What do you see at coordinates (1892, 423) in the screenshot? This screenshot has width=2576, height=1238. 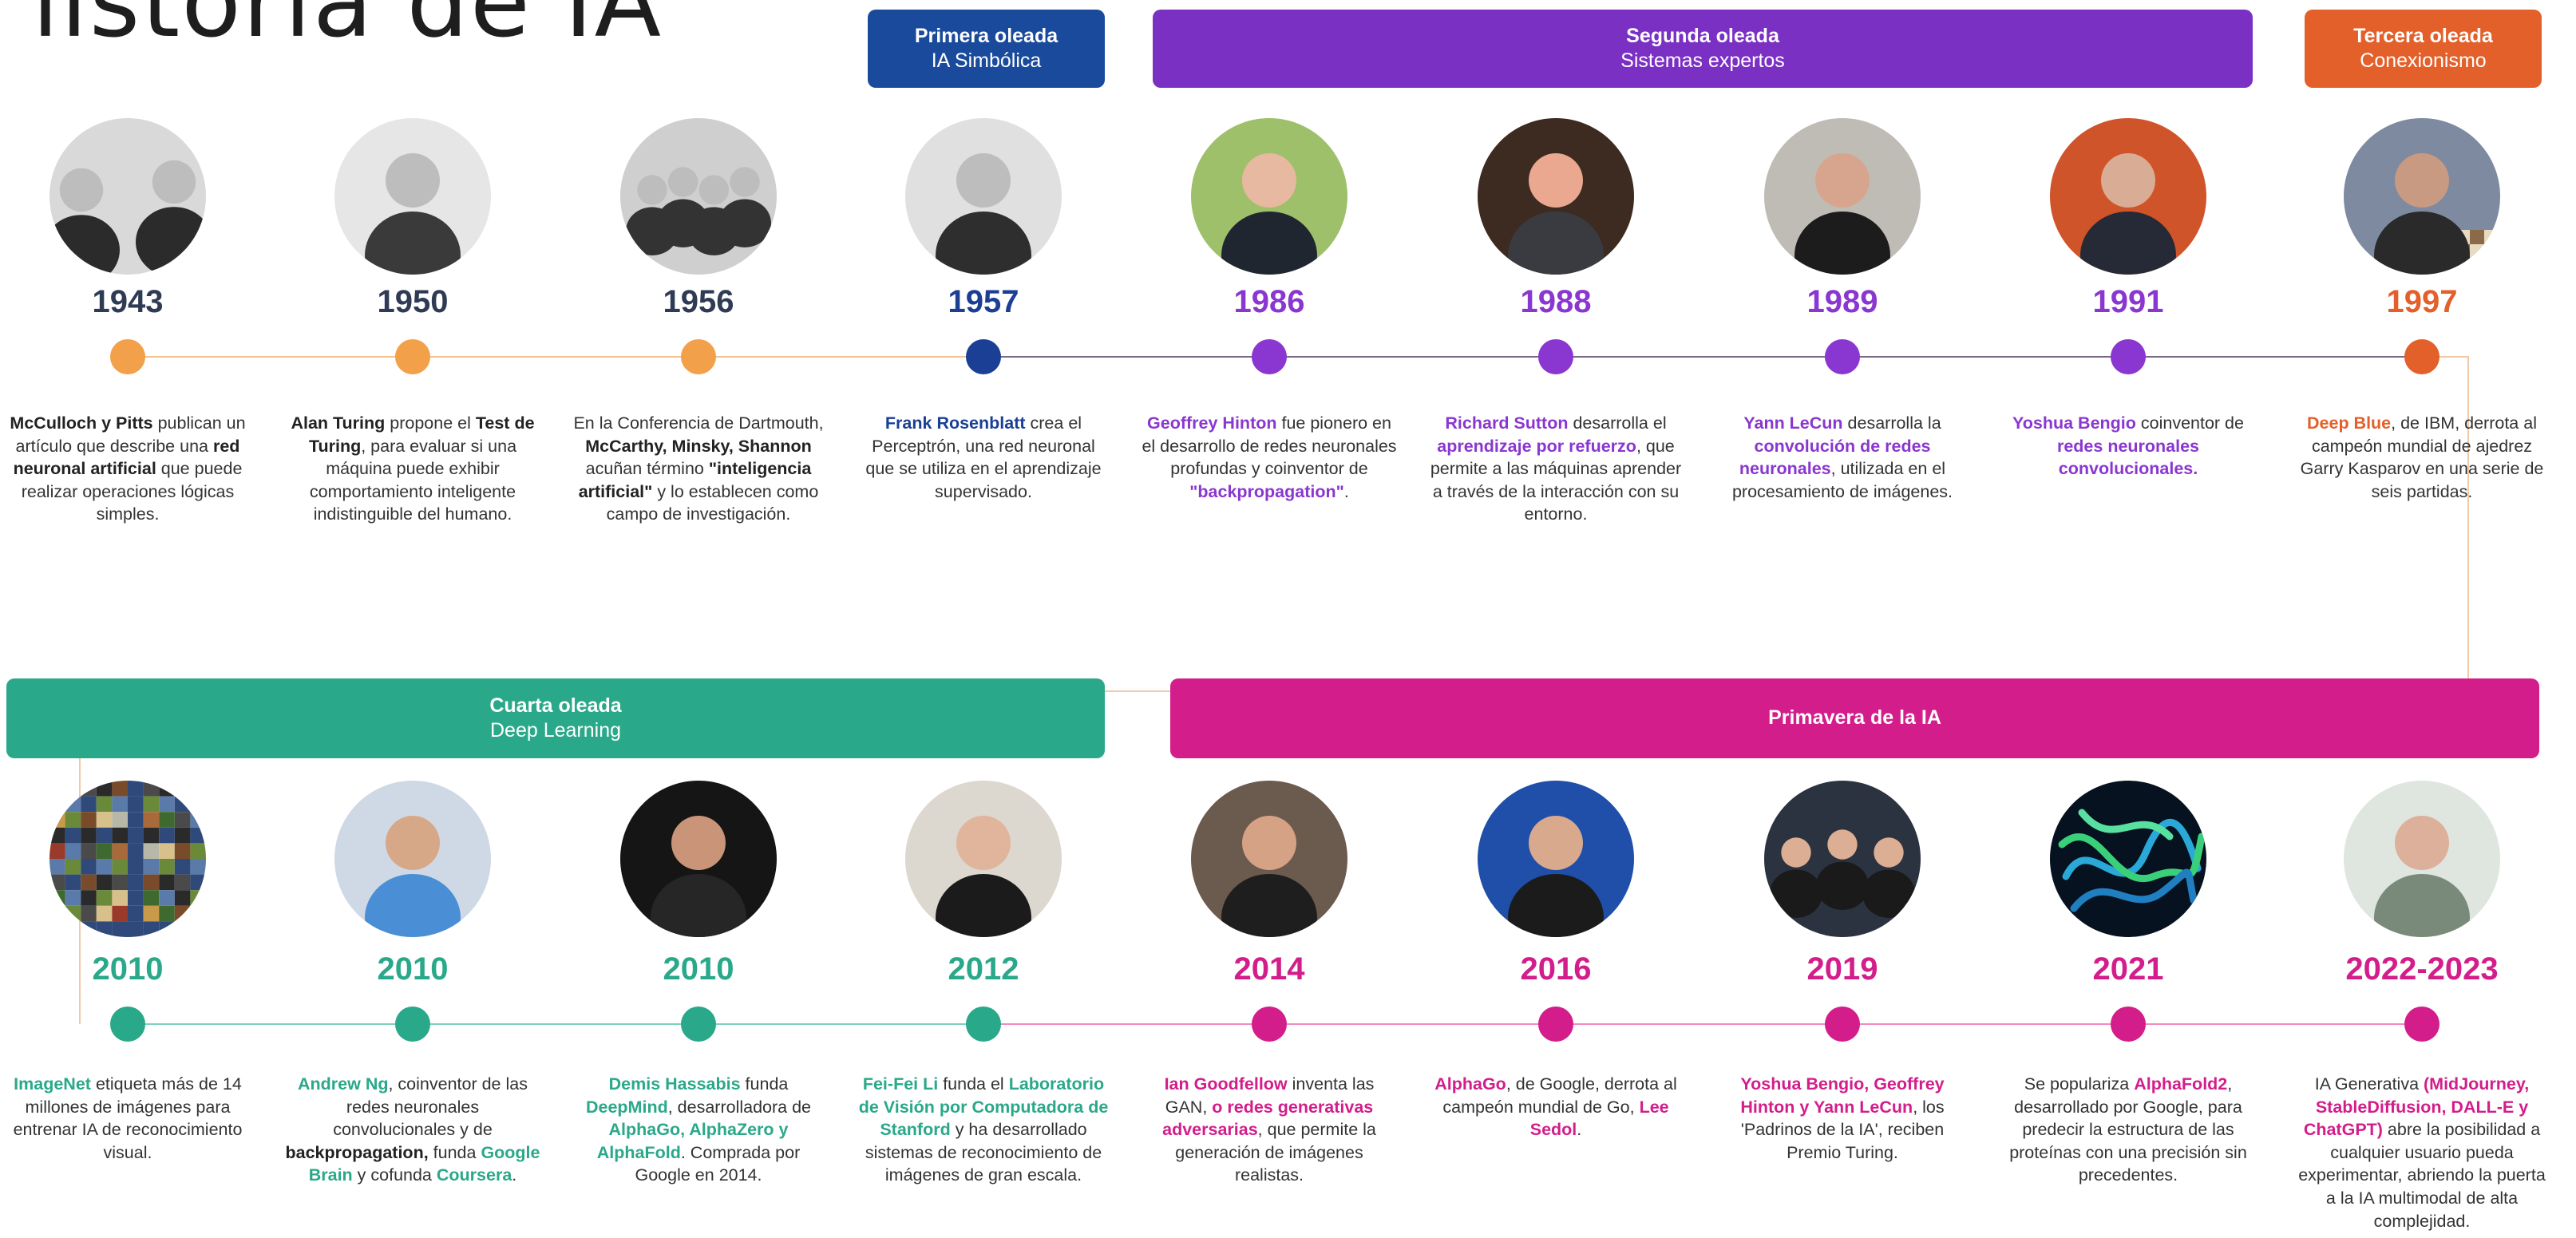 I see `body-text: desarrolla la` at bounding box center [1892, 423].